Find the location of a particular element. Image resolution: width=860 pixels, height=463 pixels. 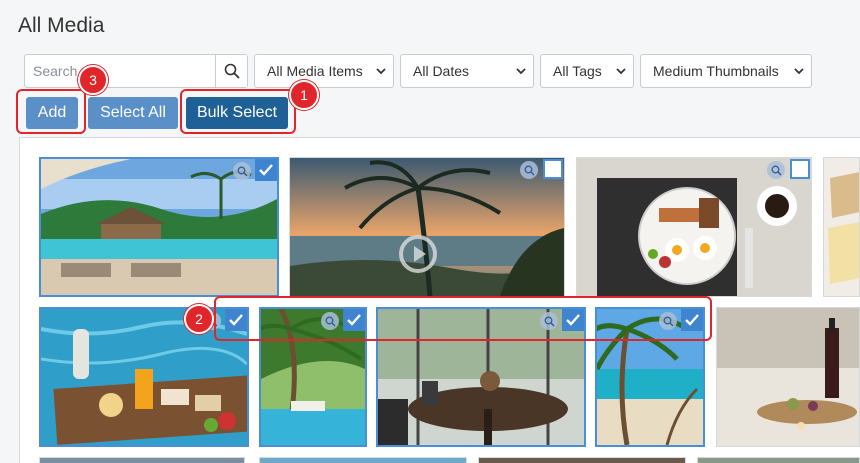

play-icon is located at coordinates (418, 254).